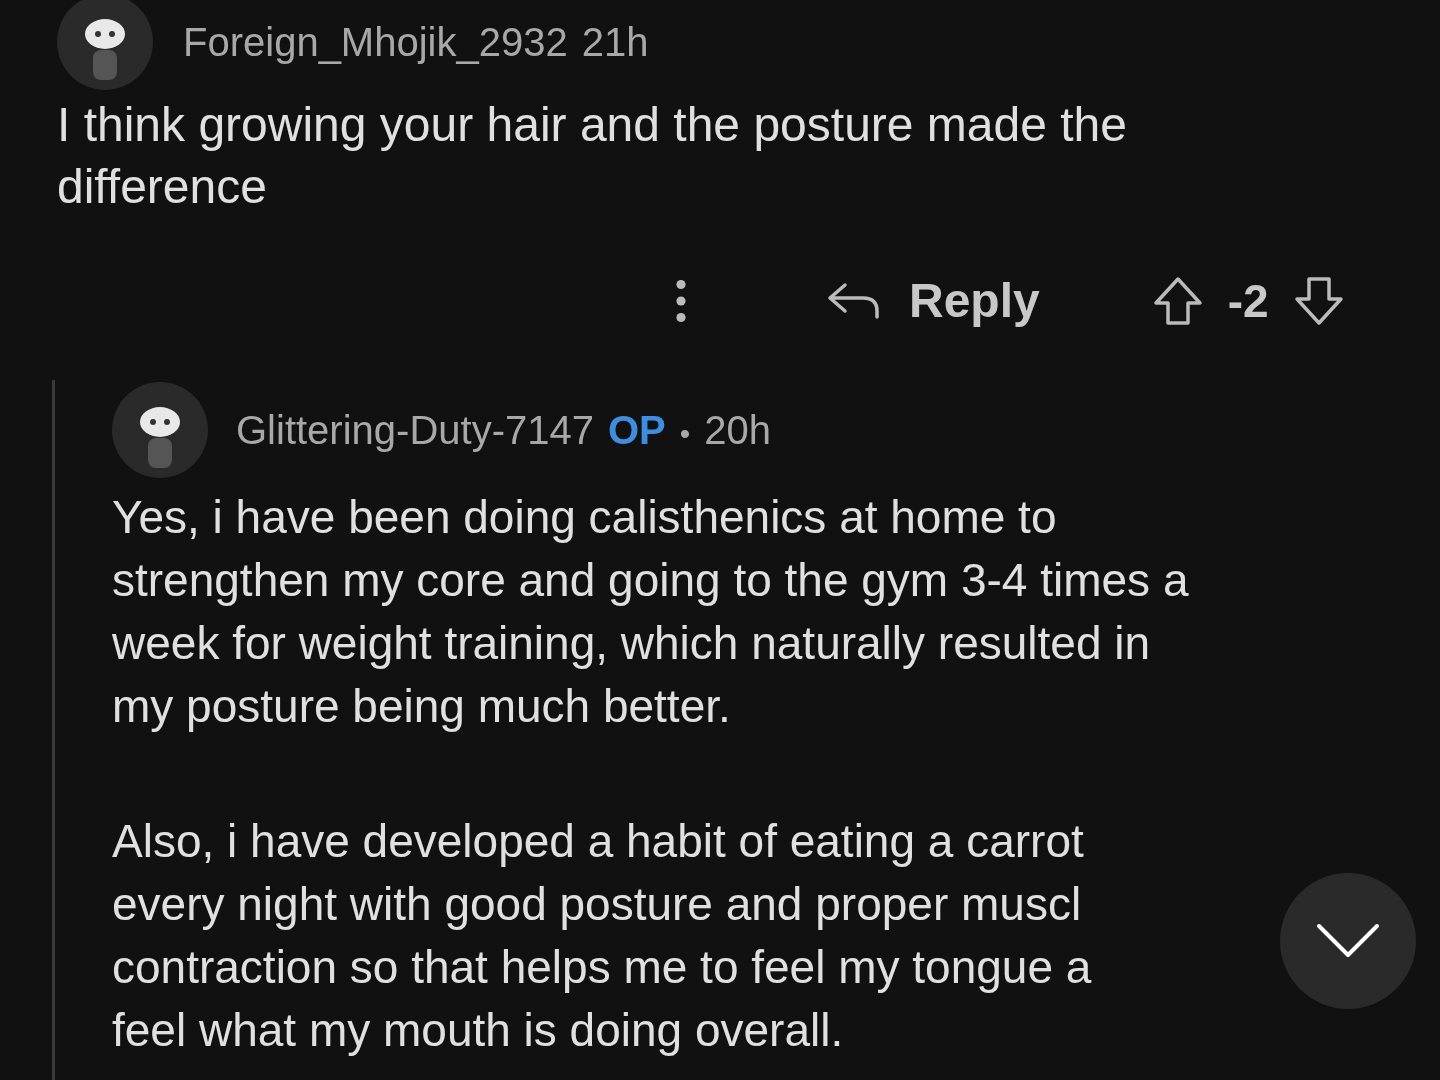 This screenshot has height=1080, width=1440. What do you see at coordinates (853, 301) in the screenshot?
I see `reply-arrow-icon` at bounding box center [853, 301].